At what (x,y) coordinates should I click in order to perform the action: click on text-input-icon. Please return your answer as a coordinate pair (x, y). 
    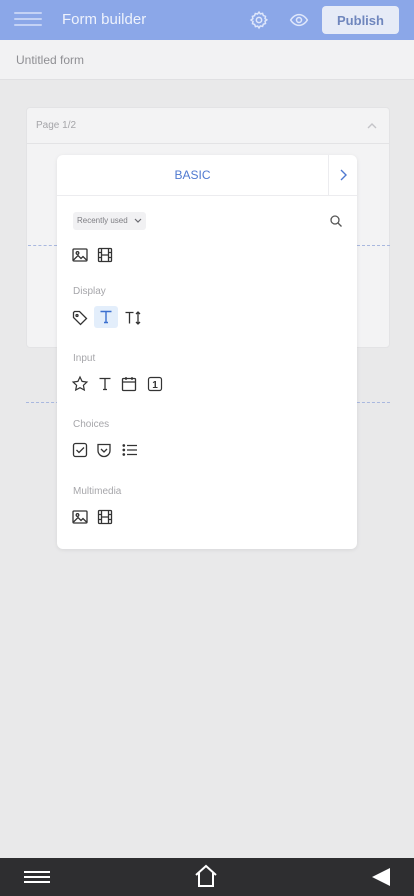
    Looking at the image, I should click on (105, 384).